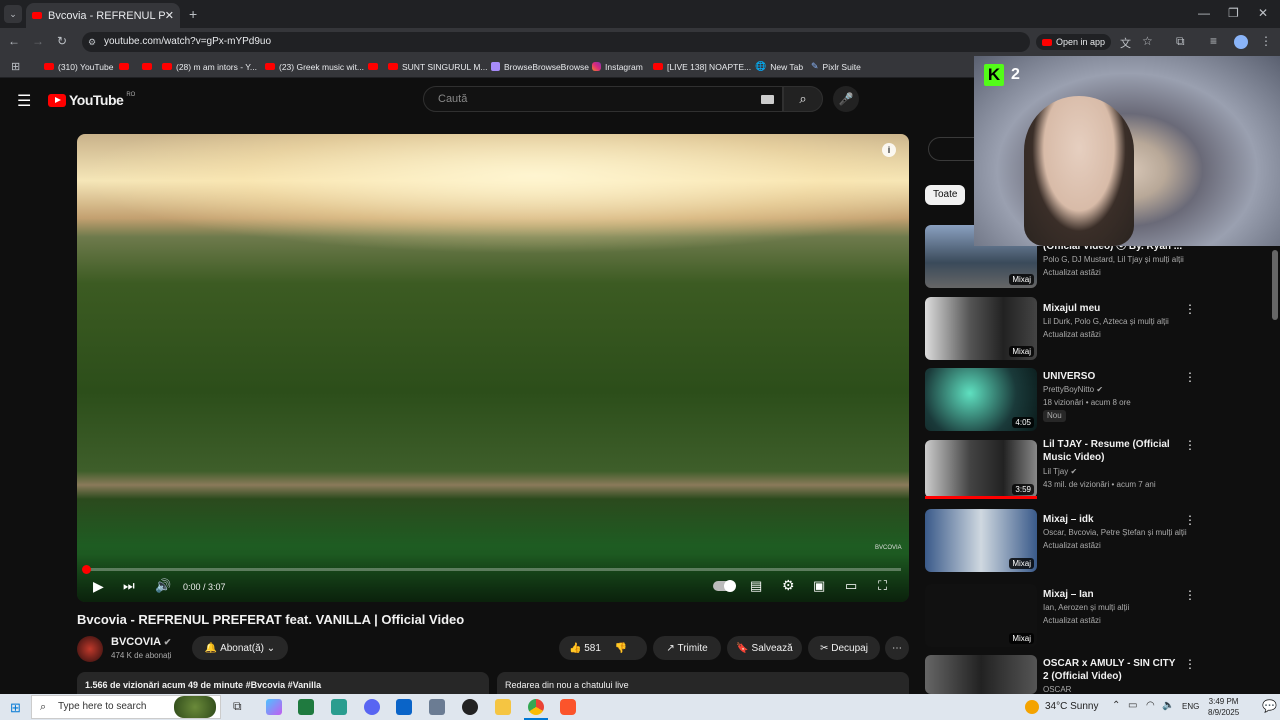 Image resolution: width=1280 pixels, height=720 pixels. Describe the element at coordinates (540, 66) in the screenshot. I see `bookmark-8: BrowseBrowseBrowse` at that location.